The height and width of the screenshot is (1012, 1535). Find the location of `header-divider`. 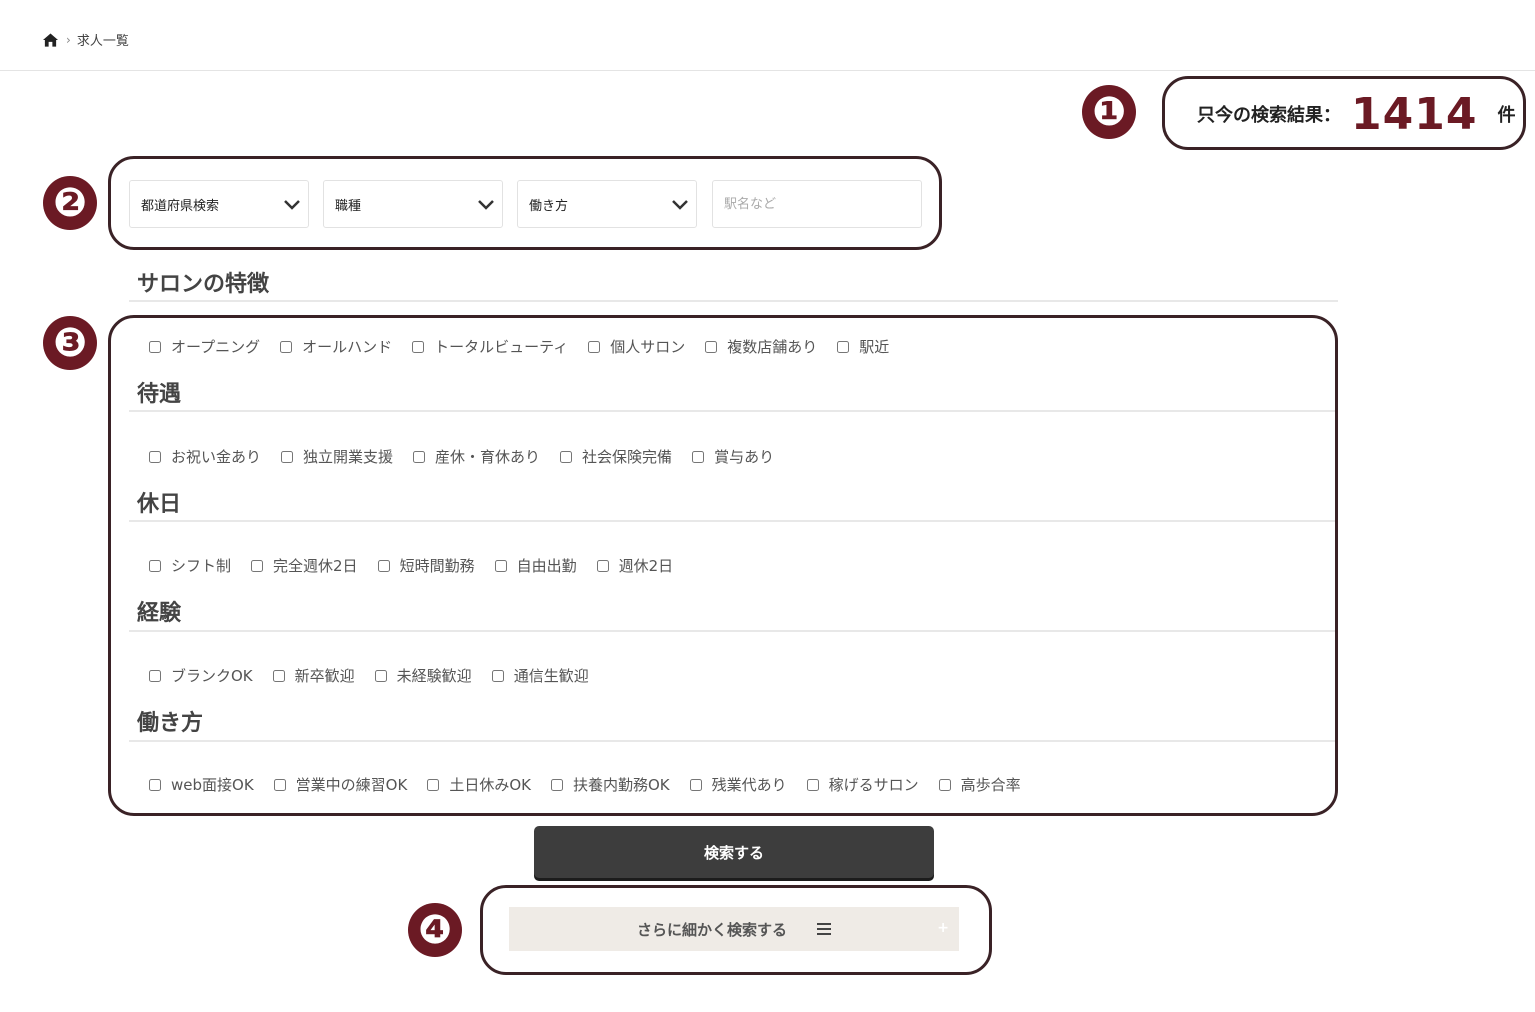

header-divider is located at coordinates (767, 70).